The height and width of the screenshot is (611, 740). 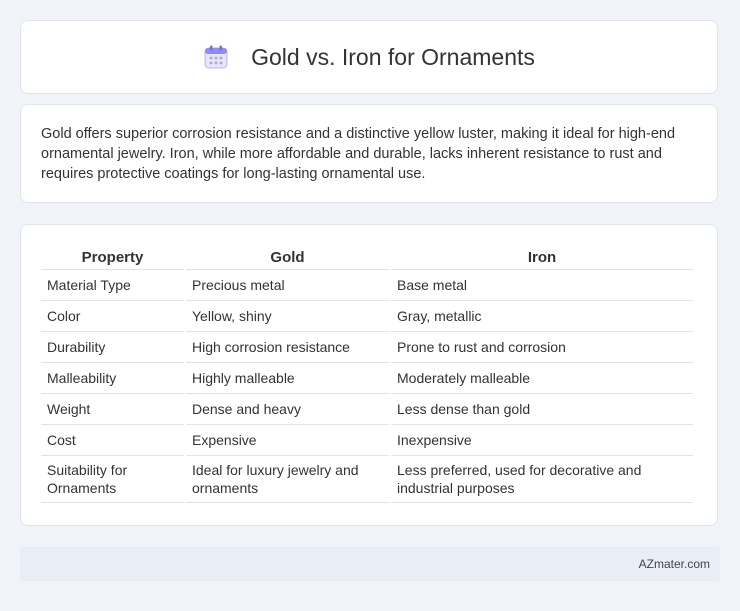 What do you see at coordinates (542, 257) in the screenshot?
I see `header-iron: Iron` at bounding box center [542, 257].